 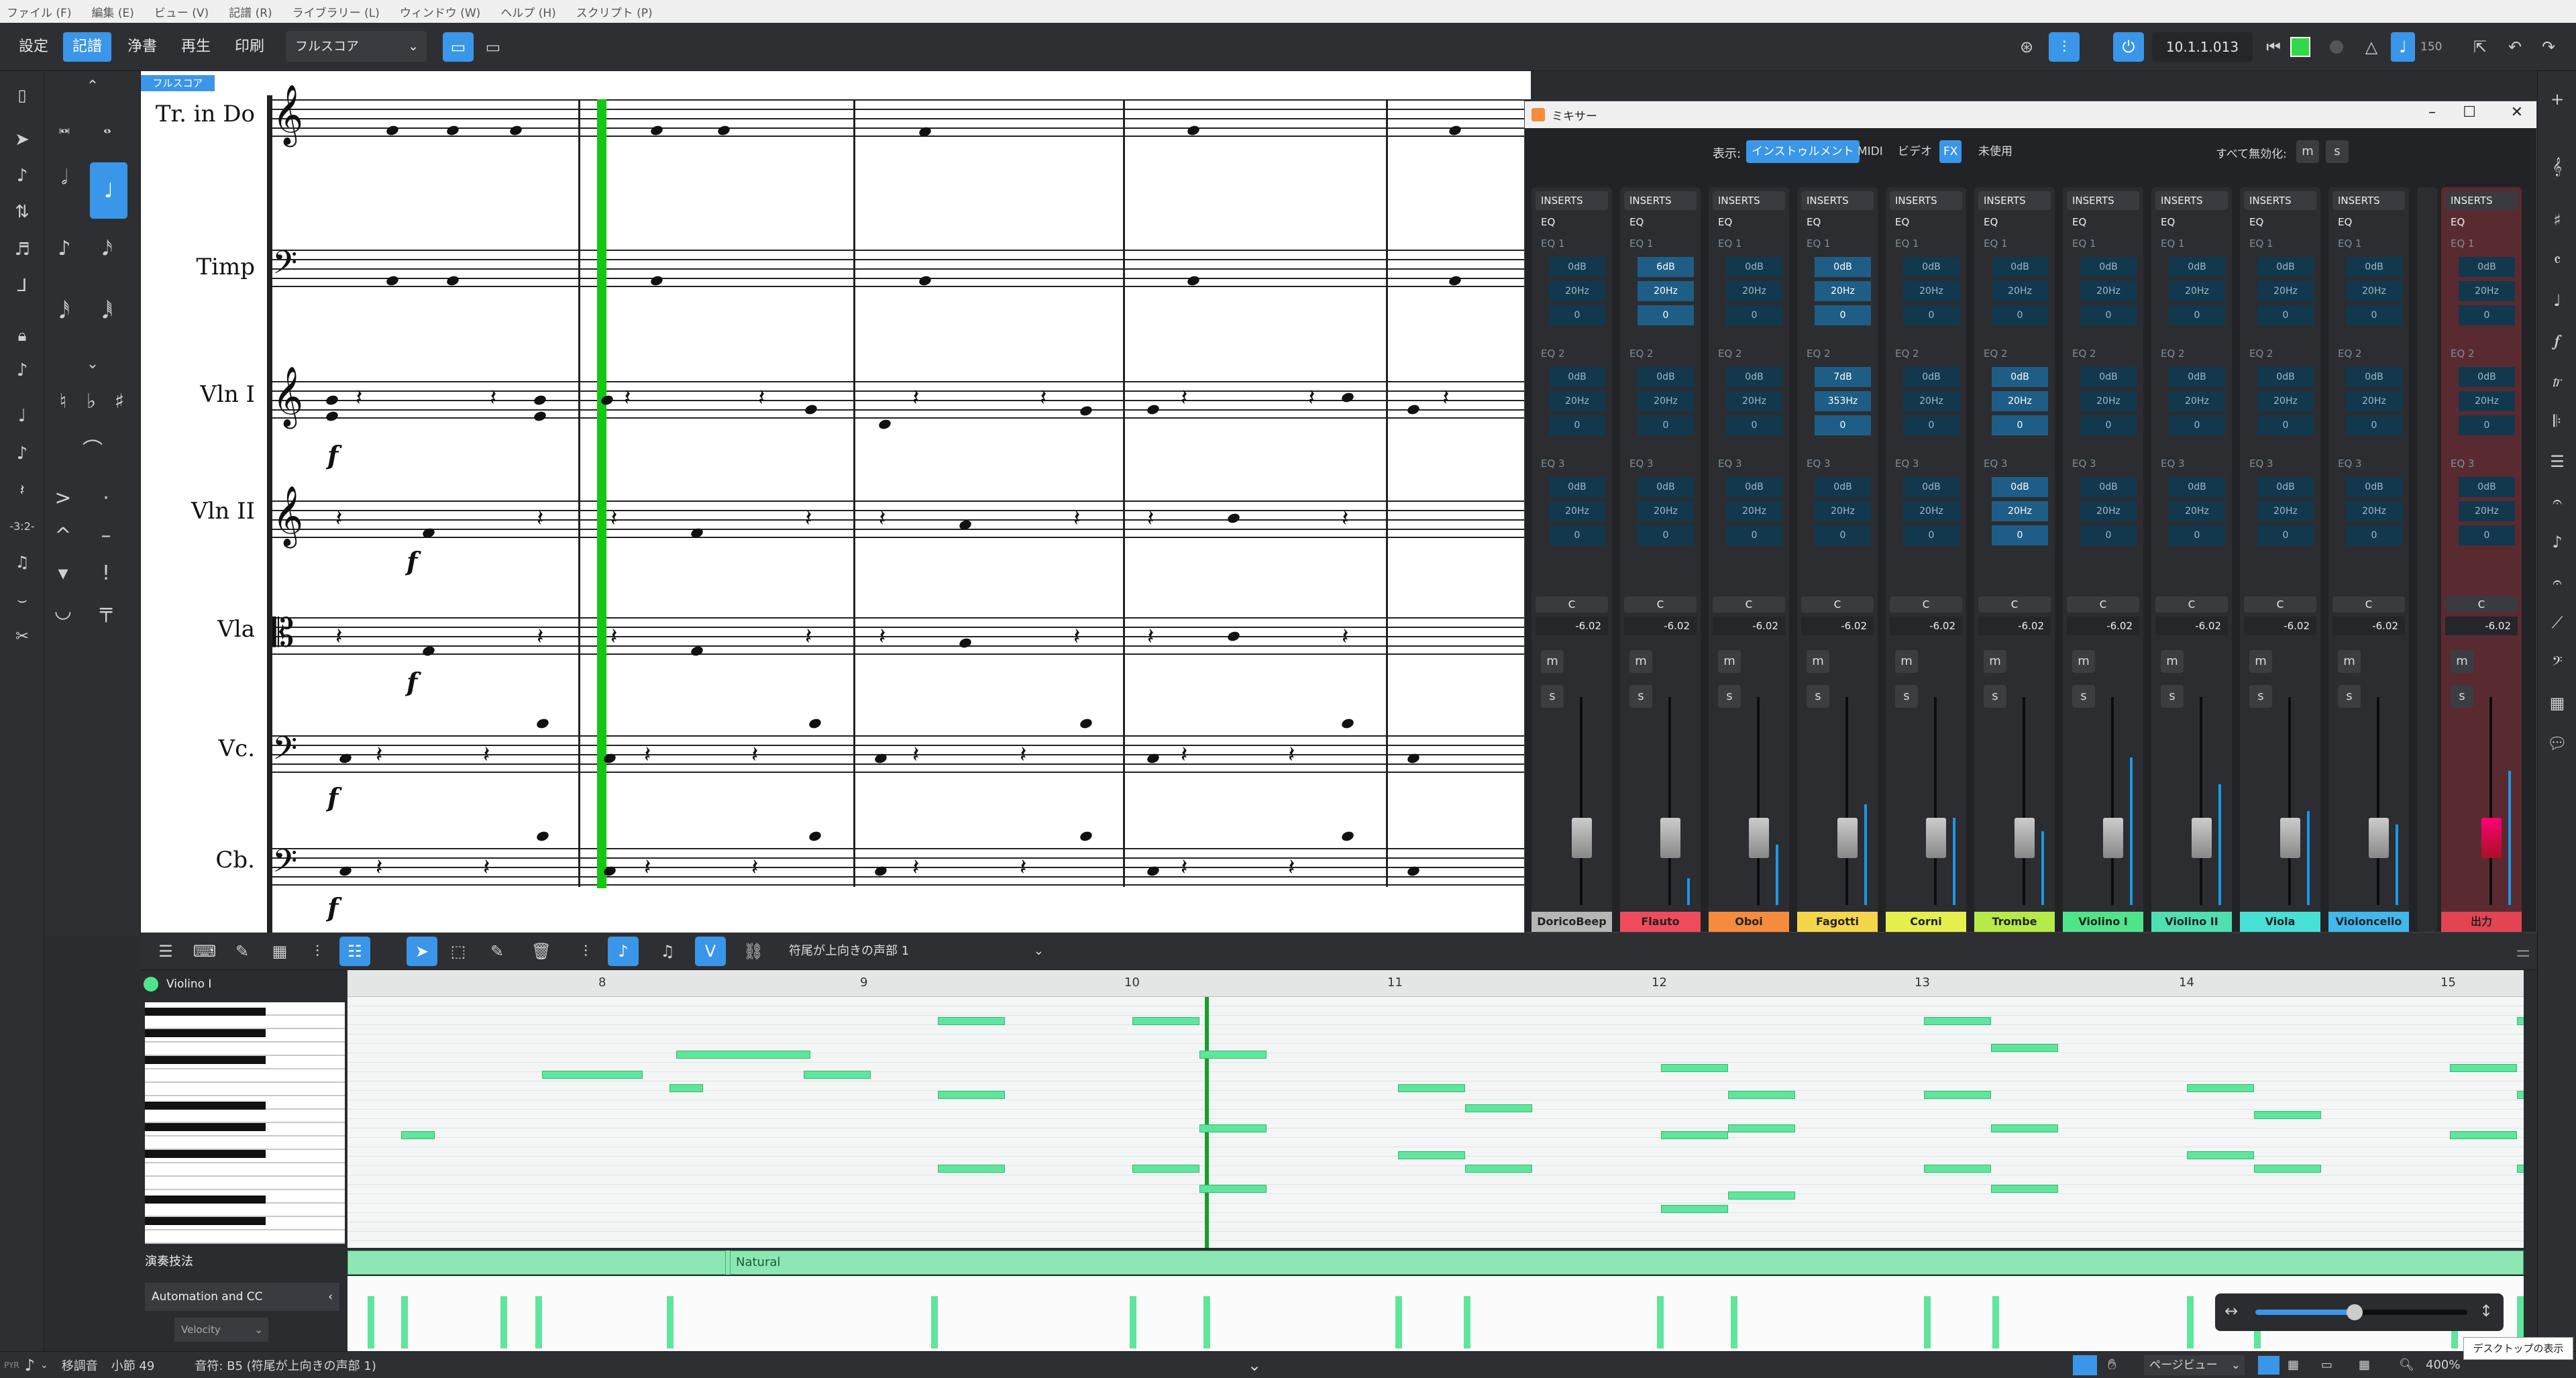 I want to click on rest-icon: 𝄽, so click(x=22, y=490).